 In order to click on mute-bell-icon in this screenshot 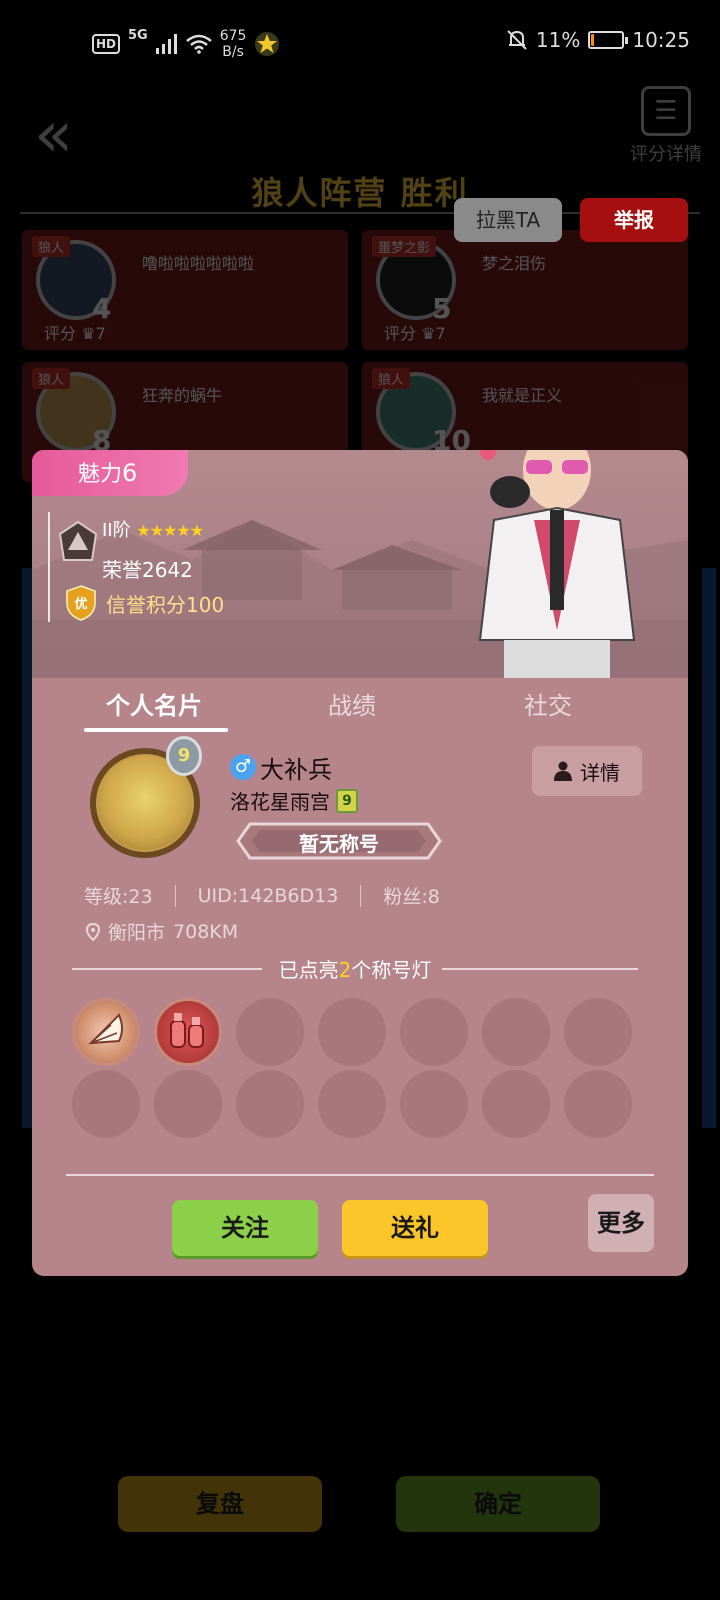, I will do `click(517, 40)`.